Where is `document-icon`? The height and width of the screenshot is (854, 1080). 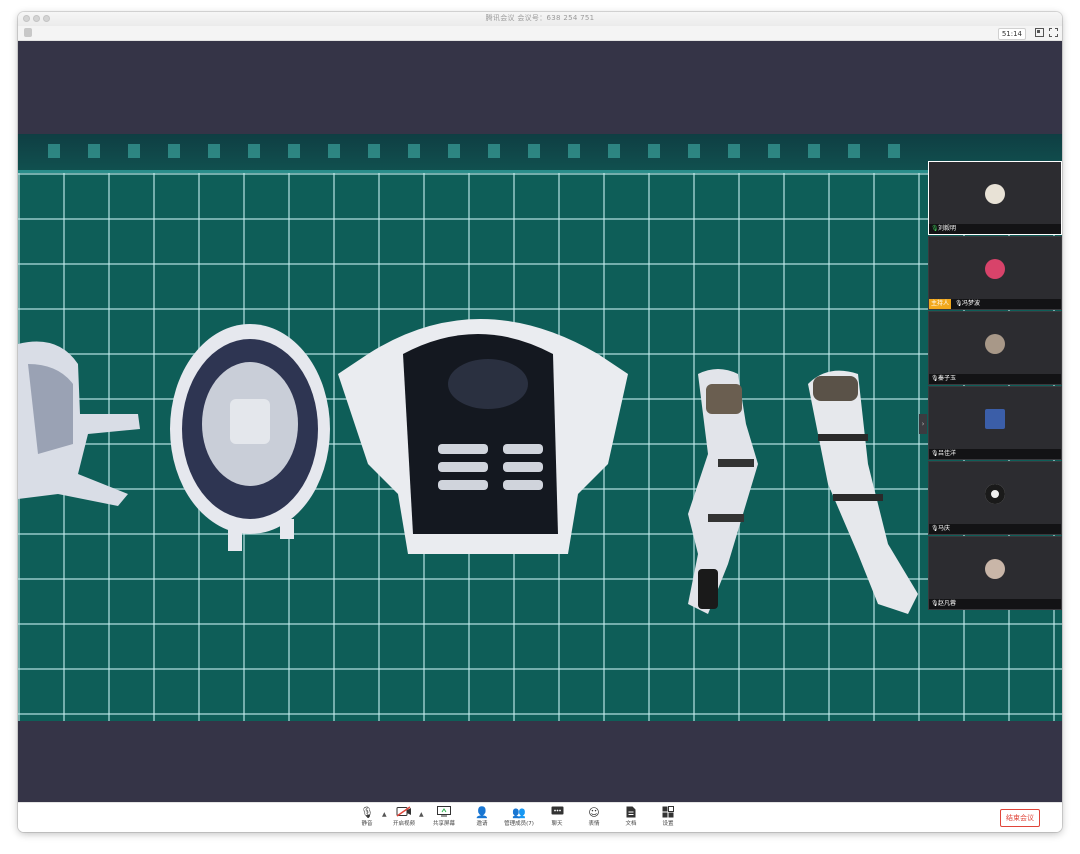
document-icon is located at coordinates (631, 813).